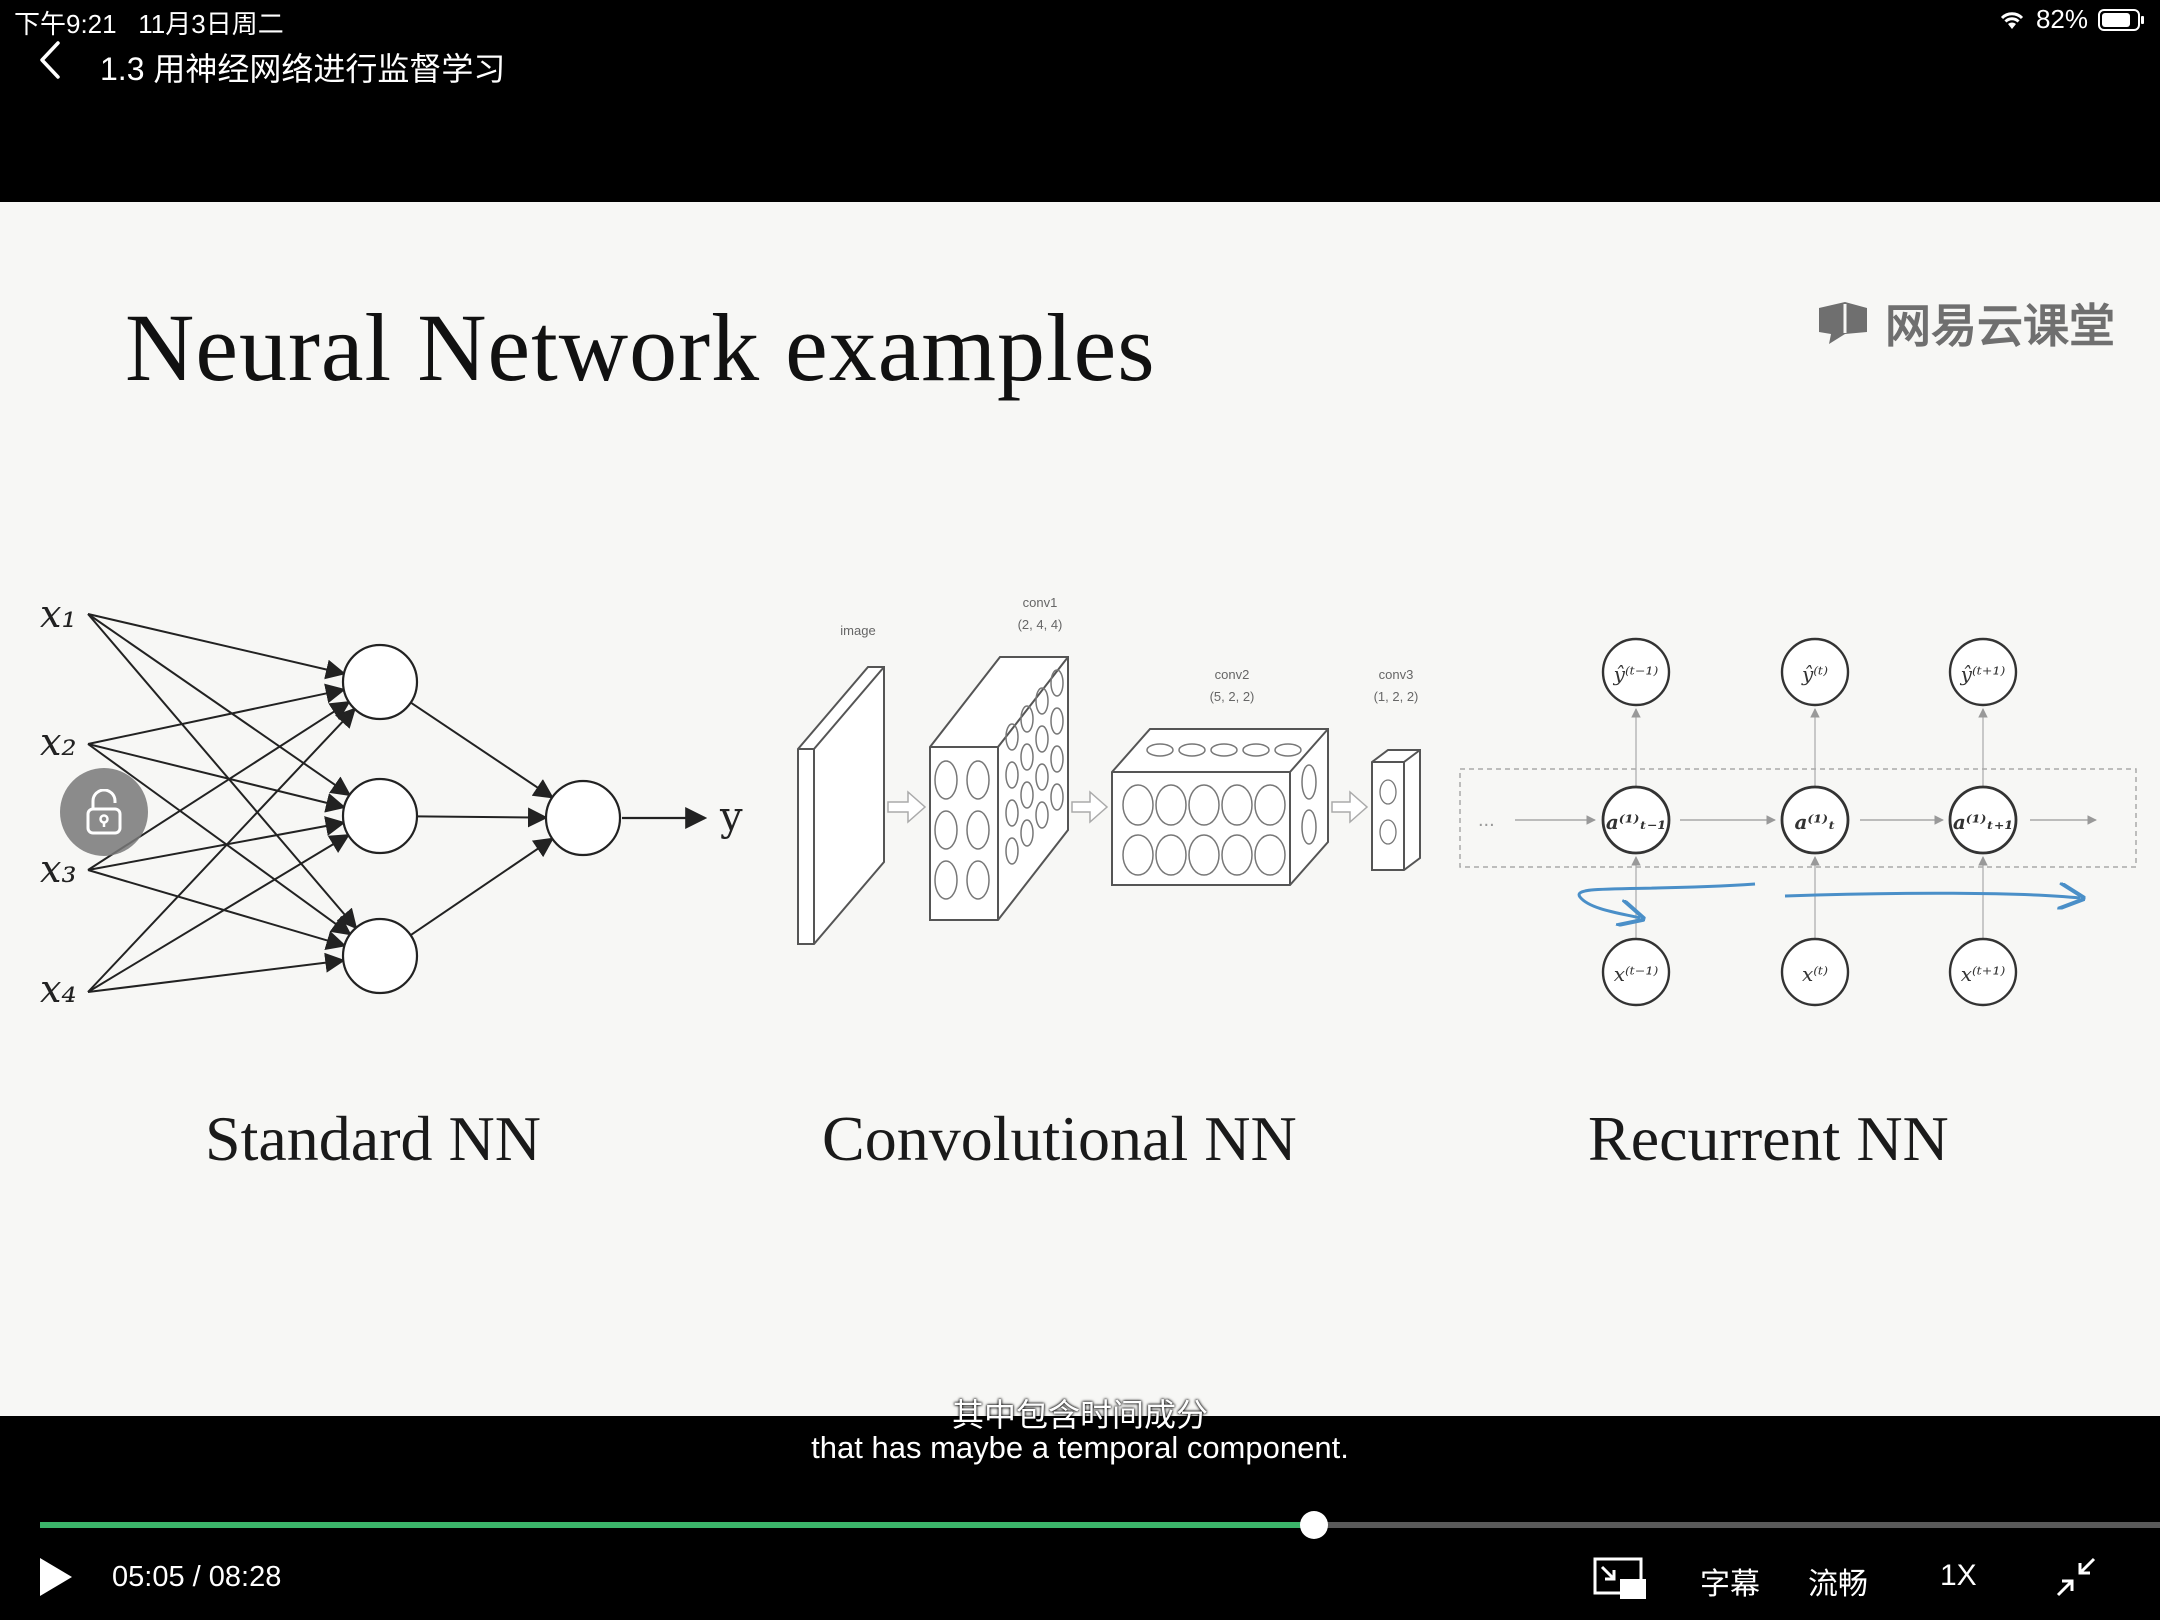 This screenshot has height=1620, width=2160. I want to click on cnn-image-slab, so click(841, 805).